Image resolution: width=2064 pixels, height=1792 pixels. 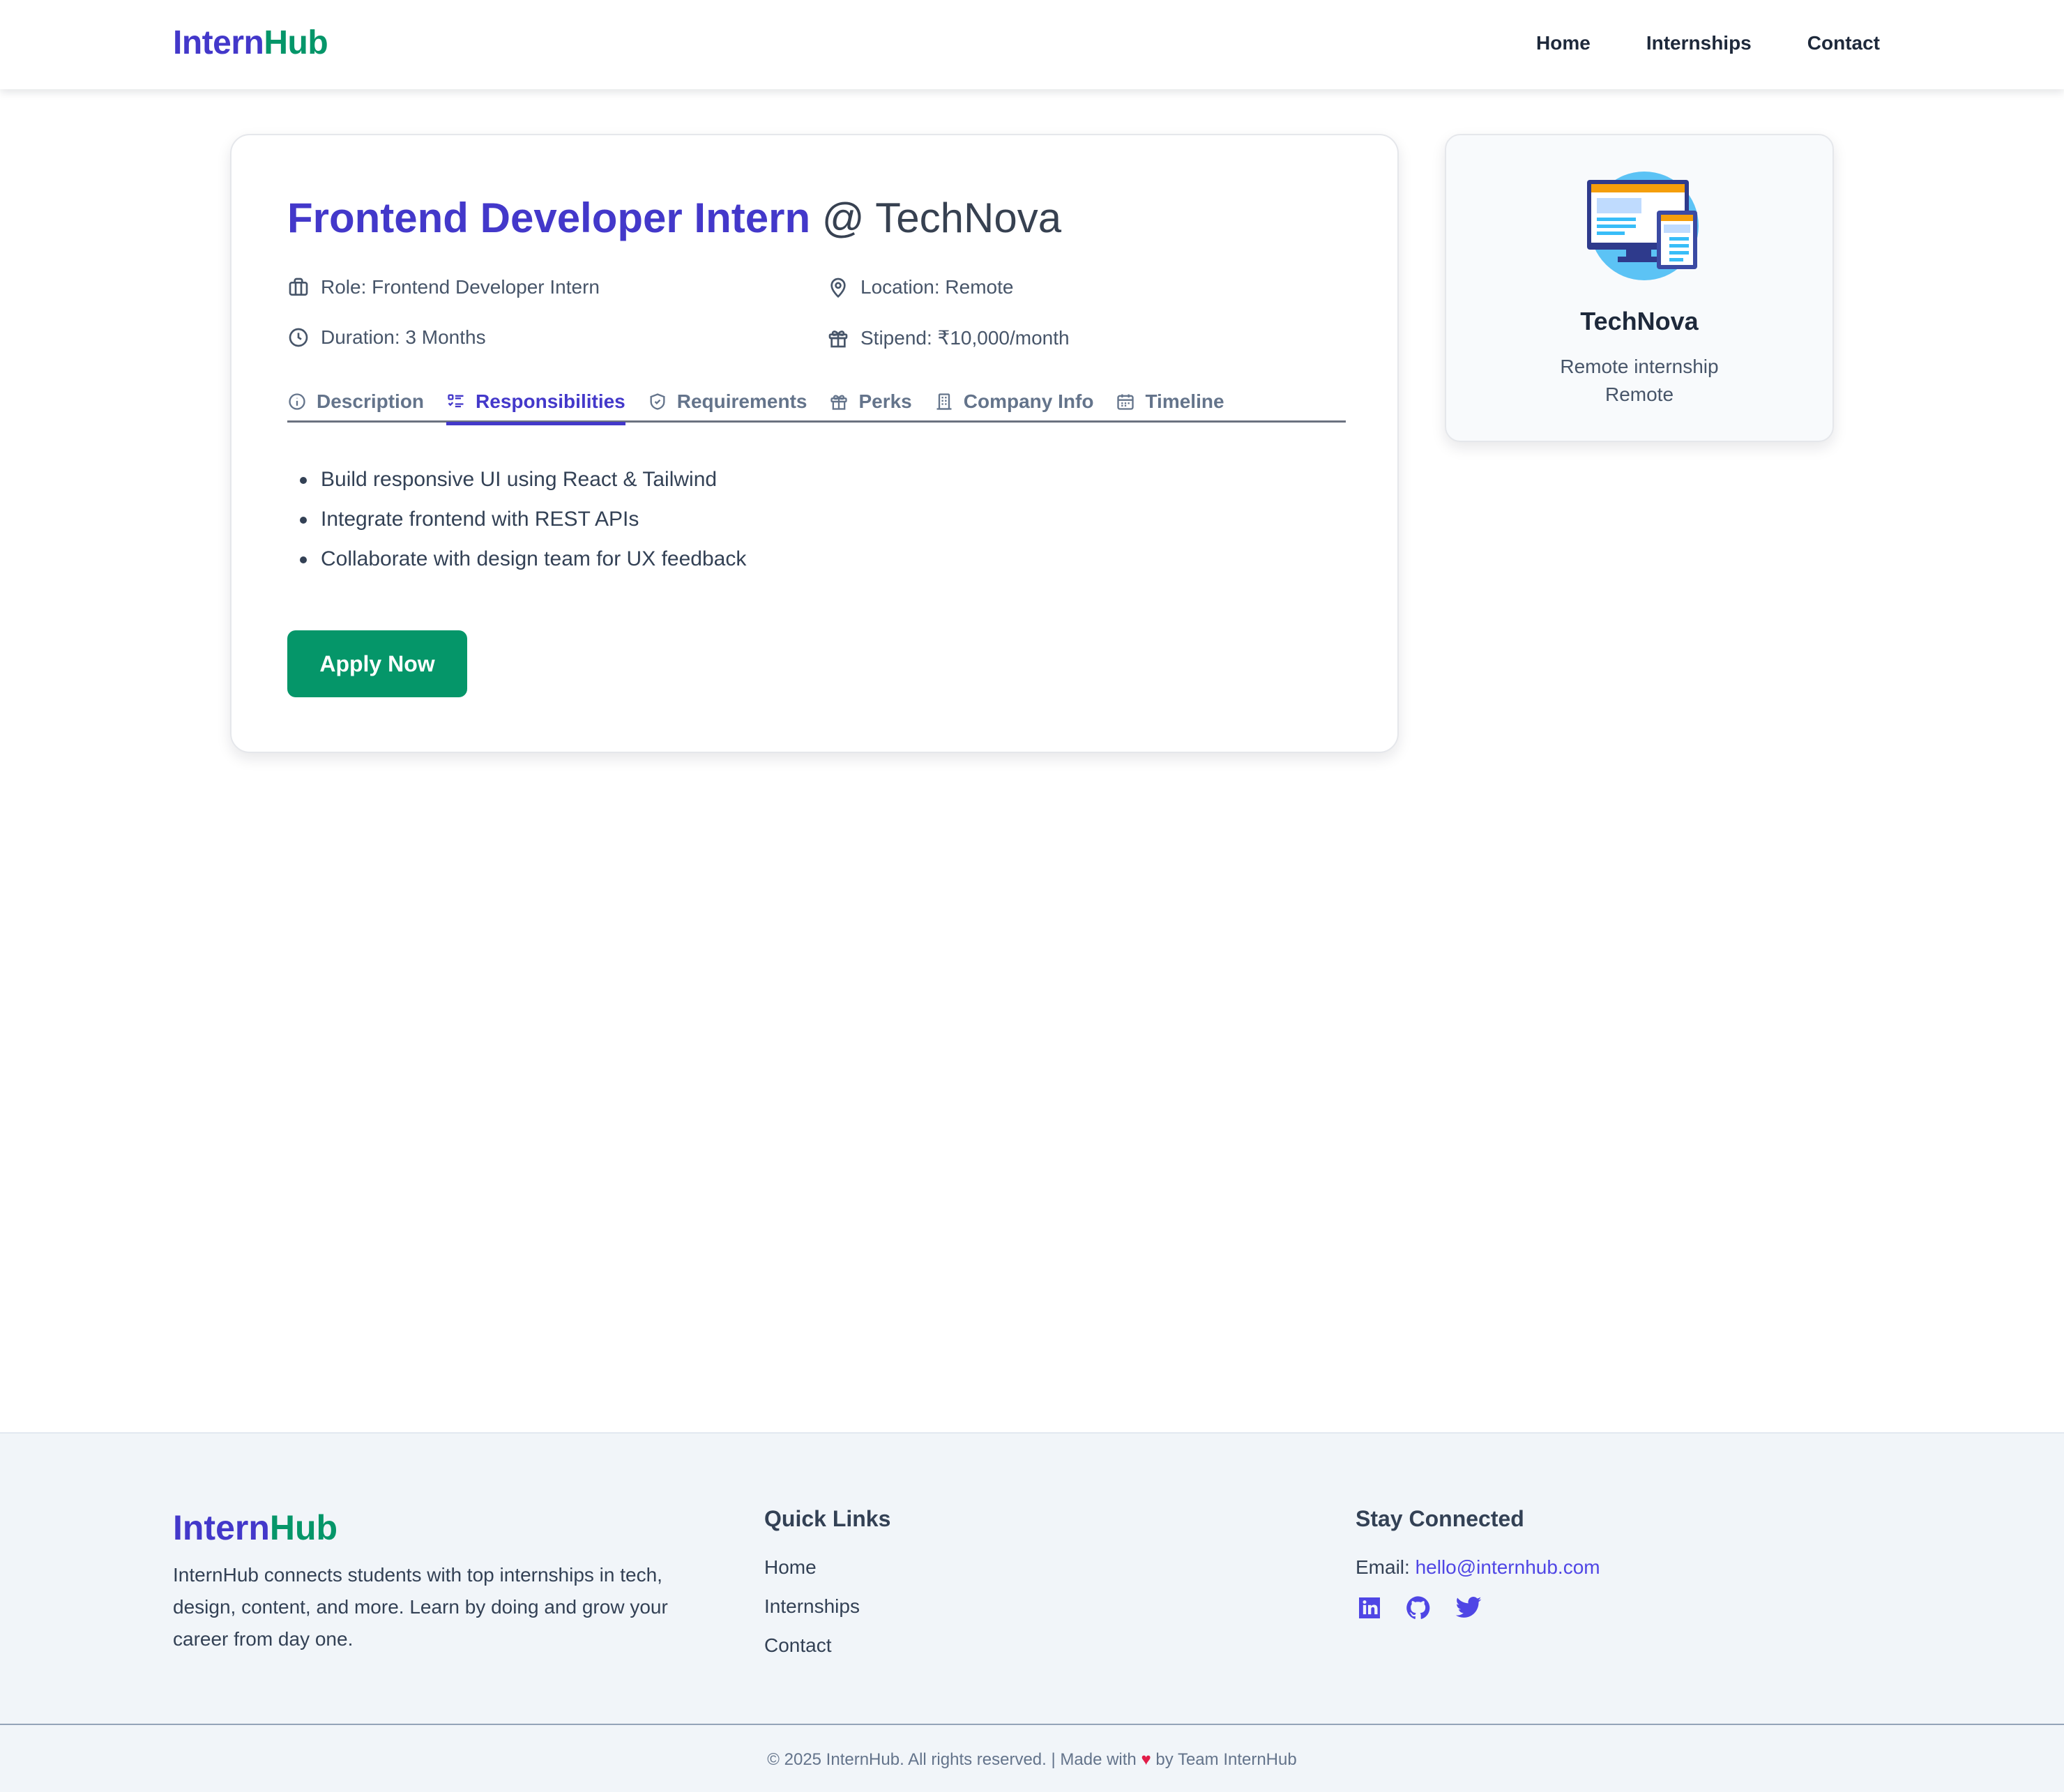 I want to click on tab-responsibilities: Responsibilities, so click(x=535, y=403).